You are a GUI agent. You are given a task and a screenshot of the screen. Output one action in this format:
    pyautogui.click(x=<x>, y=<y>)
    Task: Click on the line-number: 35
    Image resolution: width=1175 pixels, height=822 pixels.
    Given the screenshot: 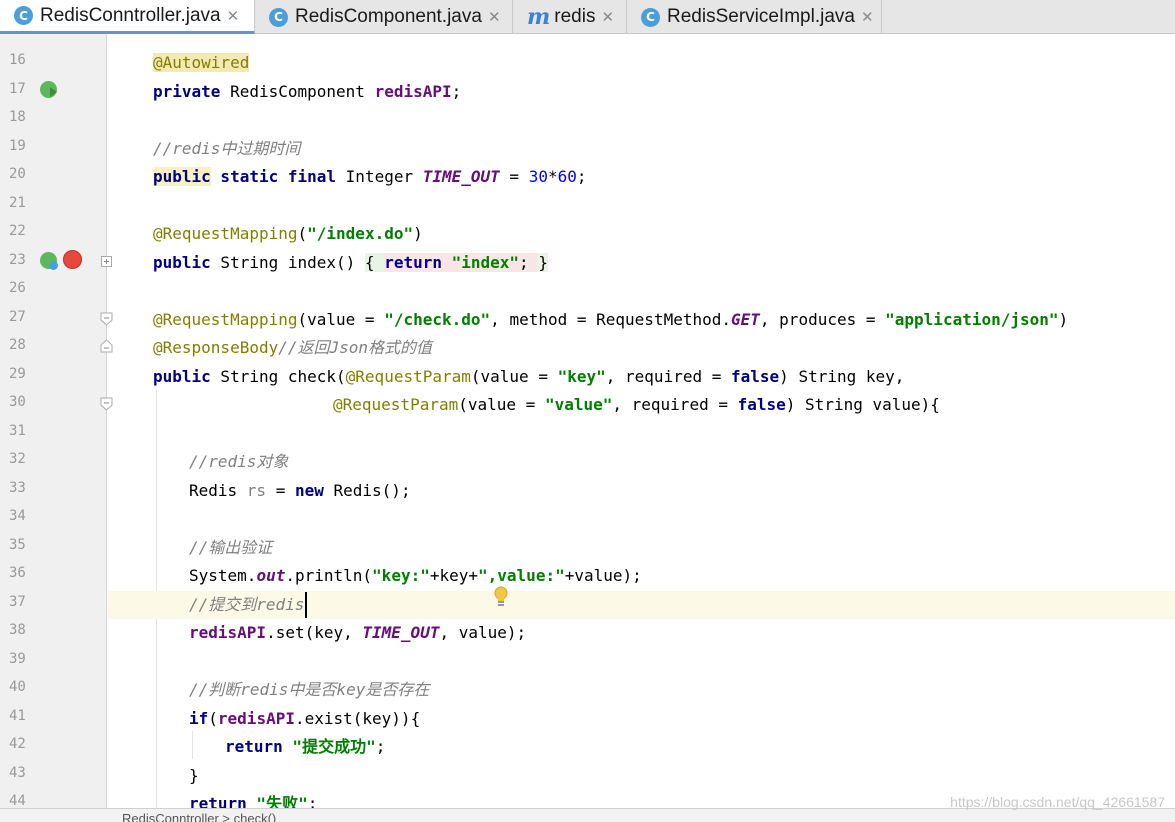 What is the action you would take?
    pyautogui.click(x=17, y=545)
    